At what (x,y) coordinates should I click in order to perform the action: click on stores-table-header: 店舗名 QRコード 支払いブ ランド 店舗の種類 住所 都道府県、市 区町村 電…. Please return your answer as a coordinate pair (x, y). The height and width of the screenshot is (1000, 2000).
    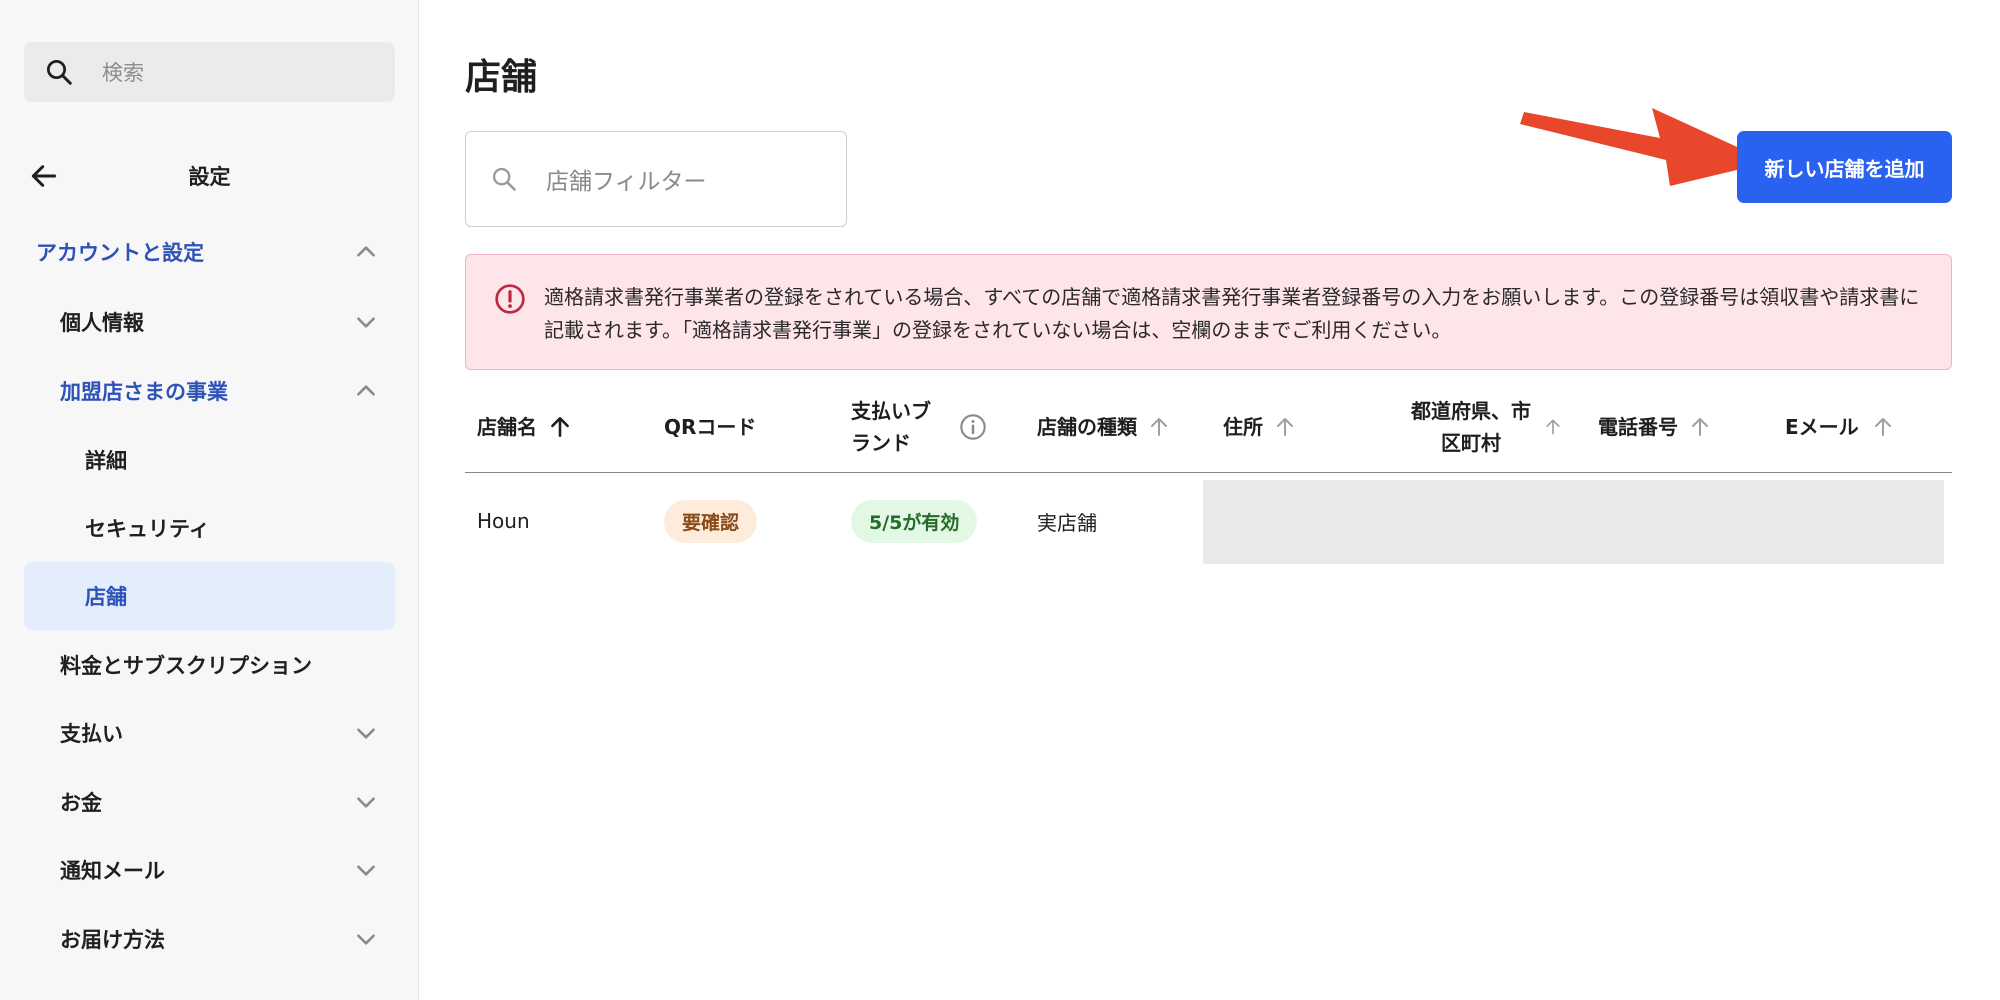
    Looking at the image, I should click on (1208, 426).